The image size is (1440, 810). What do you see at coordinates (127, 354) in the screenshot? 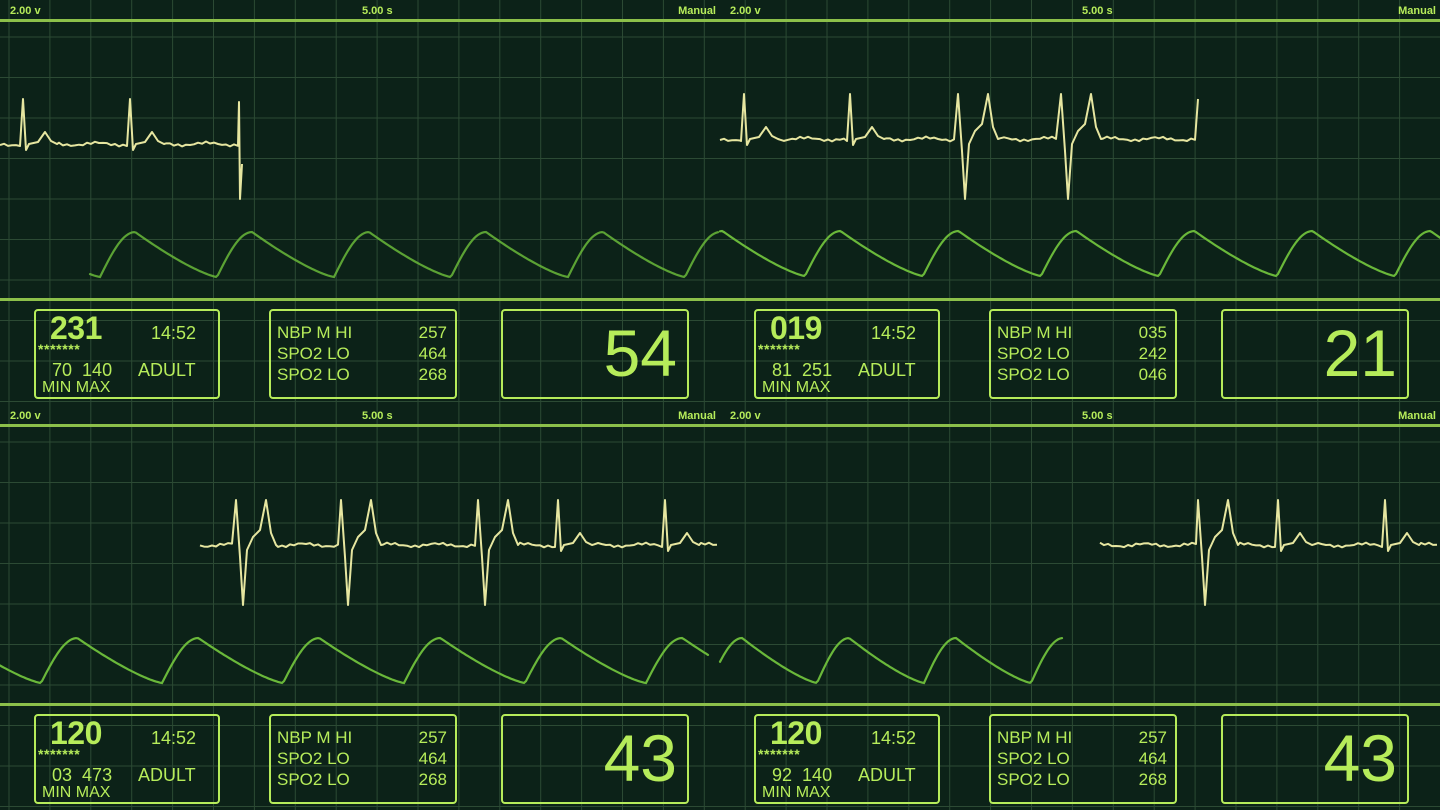
I see `vitals-panel: 231 14:52 ******* 70 140 ADULT MIN MAX` at bounding box center [127, 354].